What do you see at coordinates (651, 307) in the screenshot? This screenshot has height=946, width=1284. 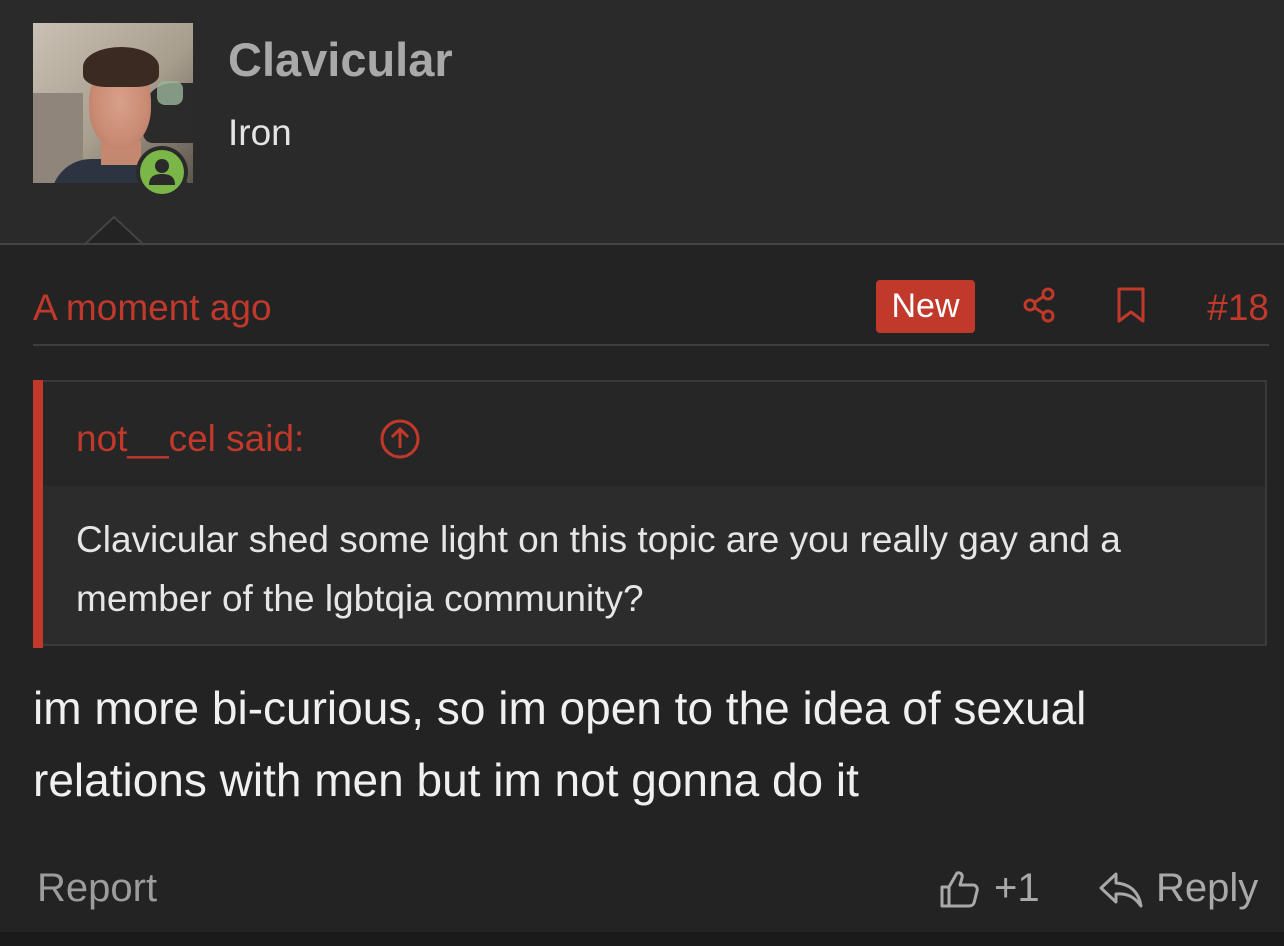 I see `post-meta: A moment ago New #18` at bounding box center [651, 307].